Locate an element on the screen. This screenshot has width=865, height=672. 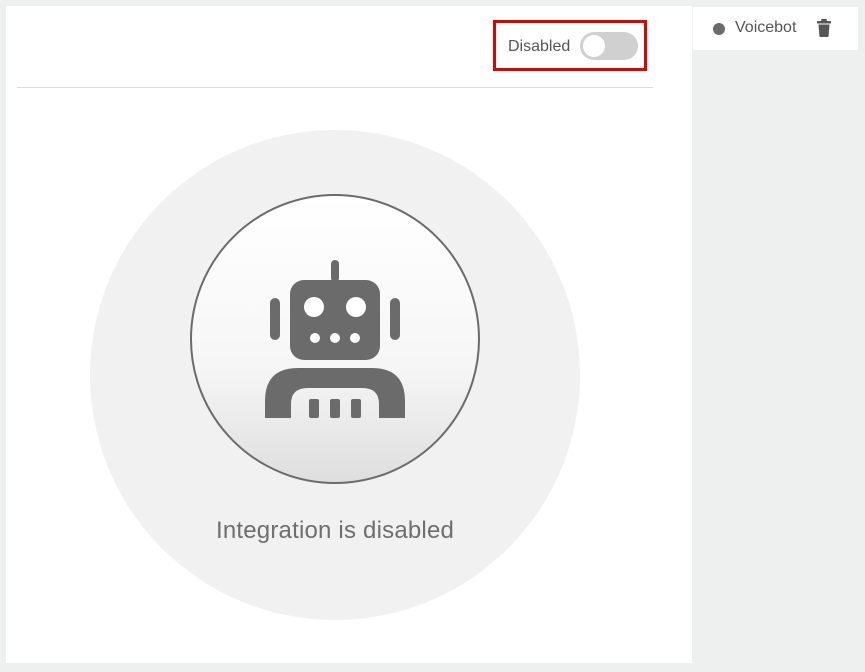
voicebot-label: Voicebot is located at coordinates (766, 27).